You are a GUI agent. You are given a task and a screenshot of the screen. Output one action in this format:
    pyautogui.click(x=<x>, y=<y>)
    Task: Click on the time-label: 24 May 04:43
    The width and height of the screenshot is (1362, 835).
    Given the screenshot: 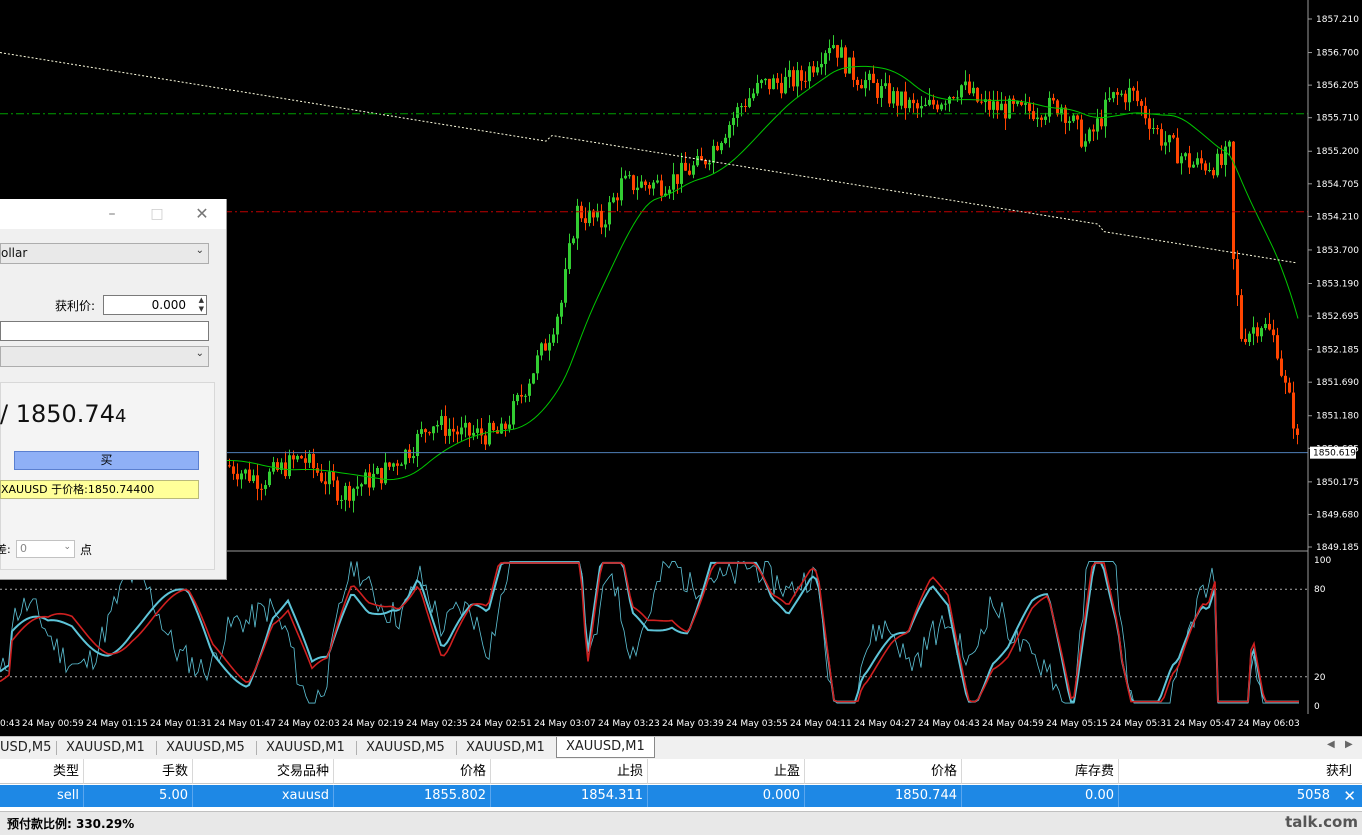 What is the action you would take?
    pyautogui.click(x=949, y=724)
    